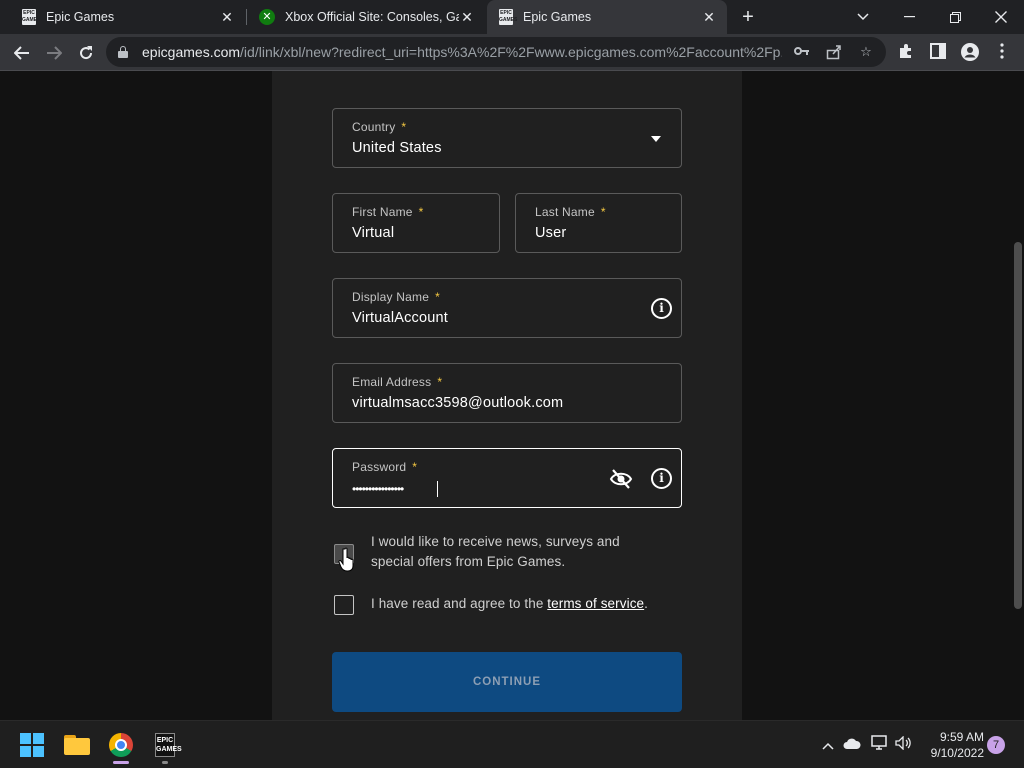 This screenshot has height=768, width=1024. Describe the element at coordinates (458, 403) in the screenshot. I see `email-value: virtualmsacc3598@outlook.com` at that location.